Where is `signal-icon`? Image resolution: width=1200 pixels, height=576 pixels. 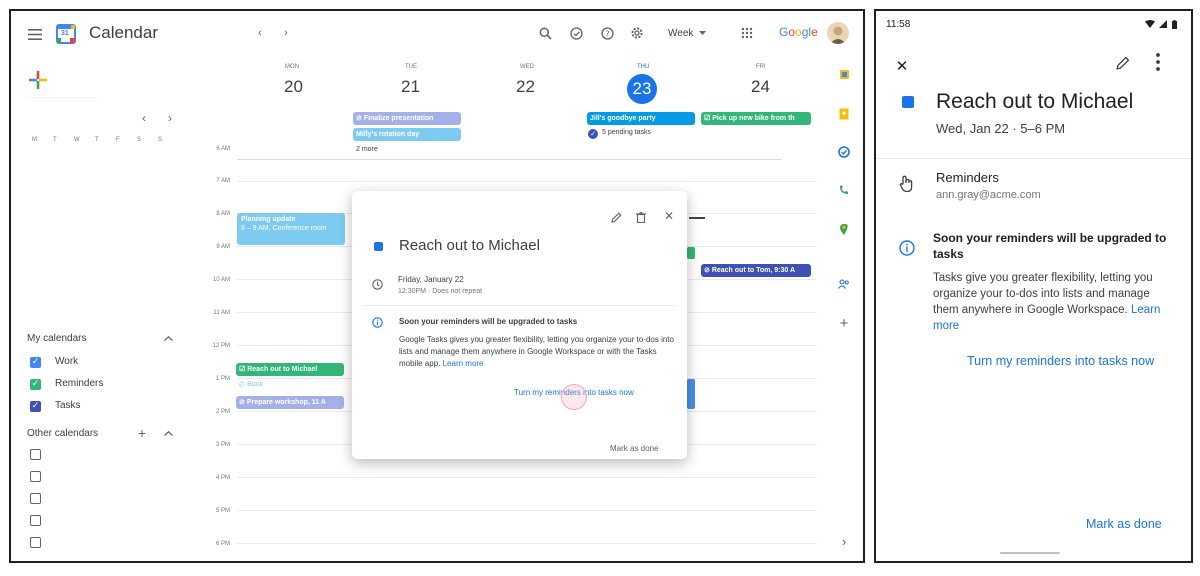 signal-icon is located at coordinates (1163, 24).